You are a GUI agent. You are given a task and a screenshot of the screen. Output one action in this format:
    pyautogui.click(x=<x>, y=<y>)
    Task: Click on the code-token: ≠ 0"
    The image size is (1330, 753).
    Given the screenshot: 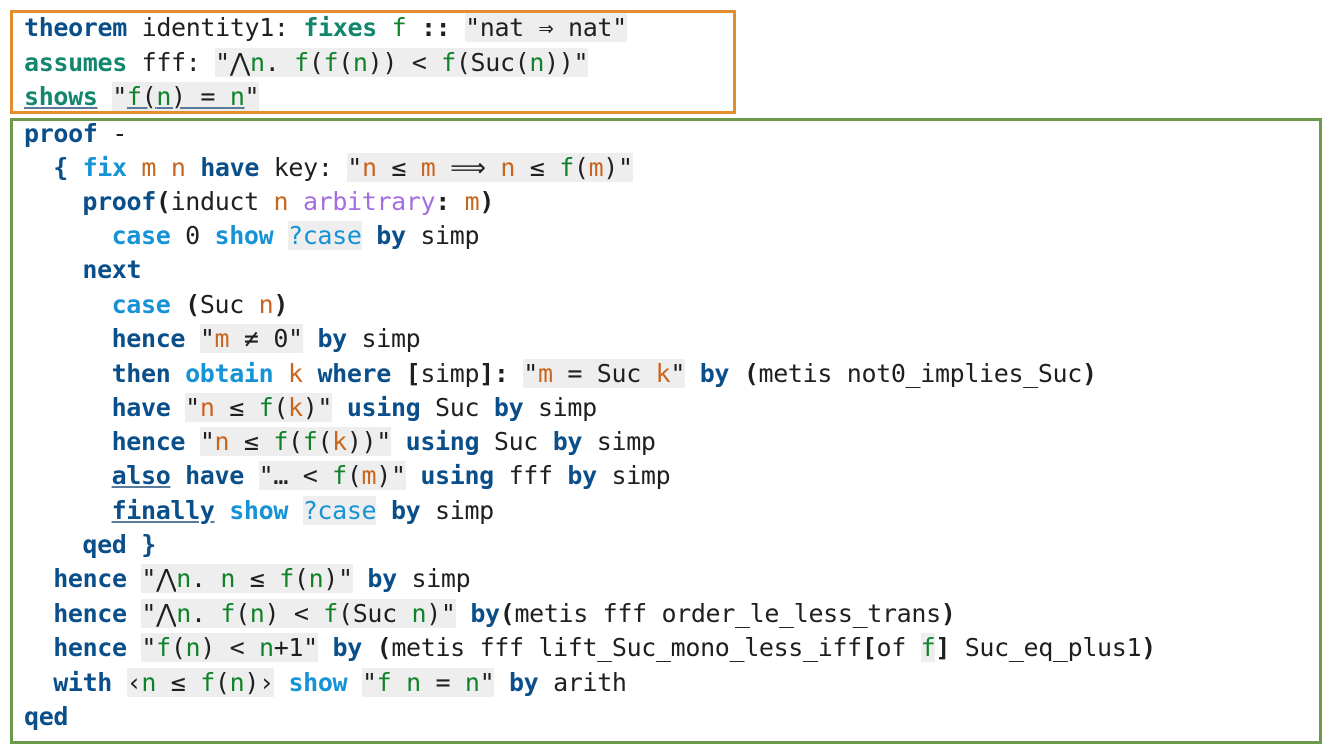 What is the action you would take?
    pyautogui.click(x=266, y=338)
    